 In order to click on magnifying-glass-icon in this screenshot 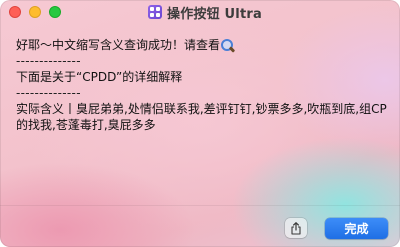, I will do `click(228, 45)`.